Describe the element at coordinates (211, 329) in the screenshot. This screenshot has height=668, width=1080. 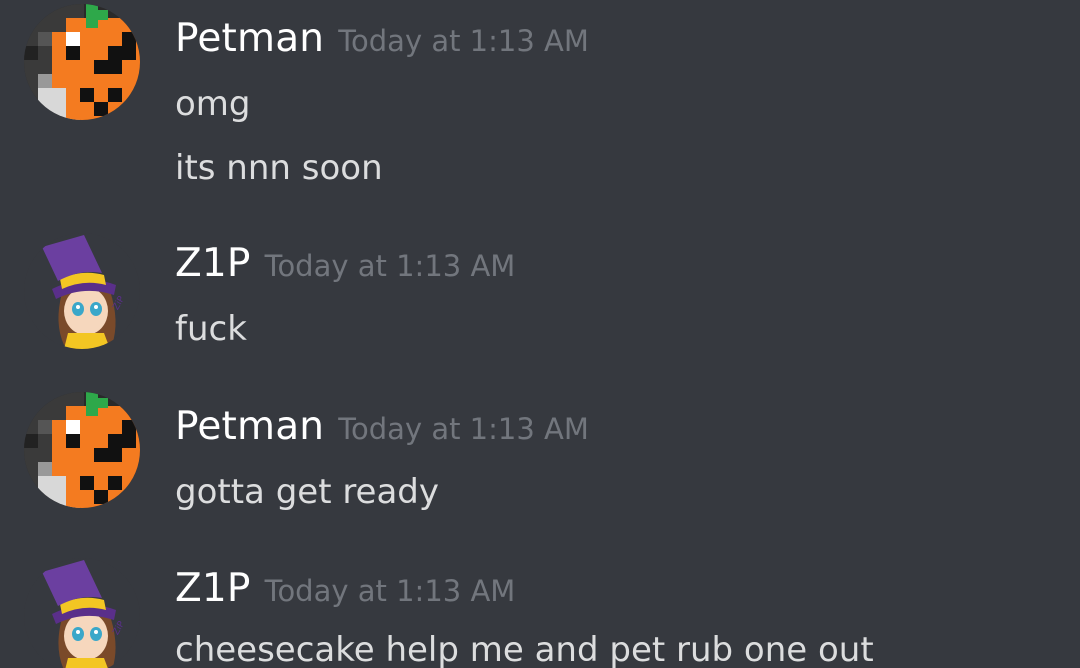
I see `message-text: fuck` at that location.